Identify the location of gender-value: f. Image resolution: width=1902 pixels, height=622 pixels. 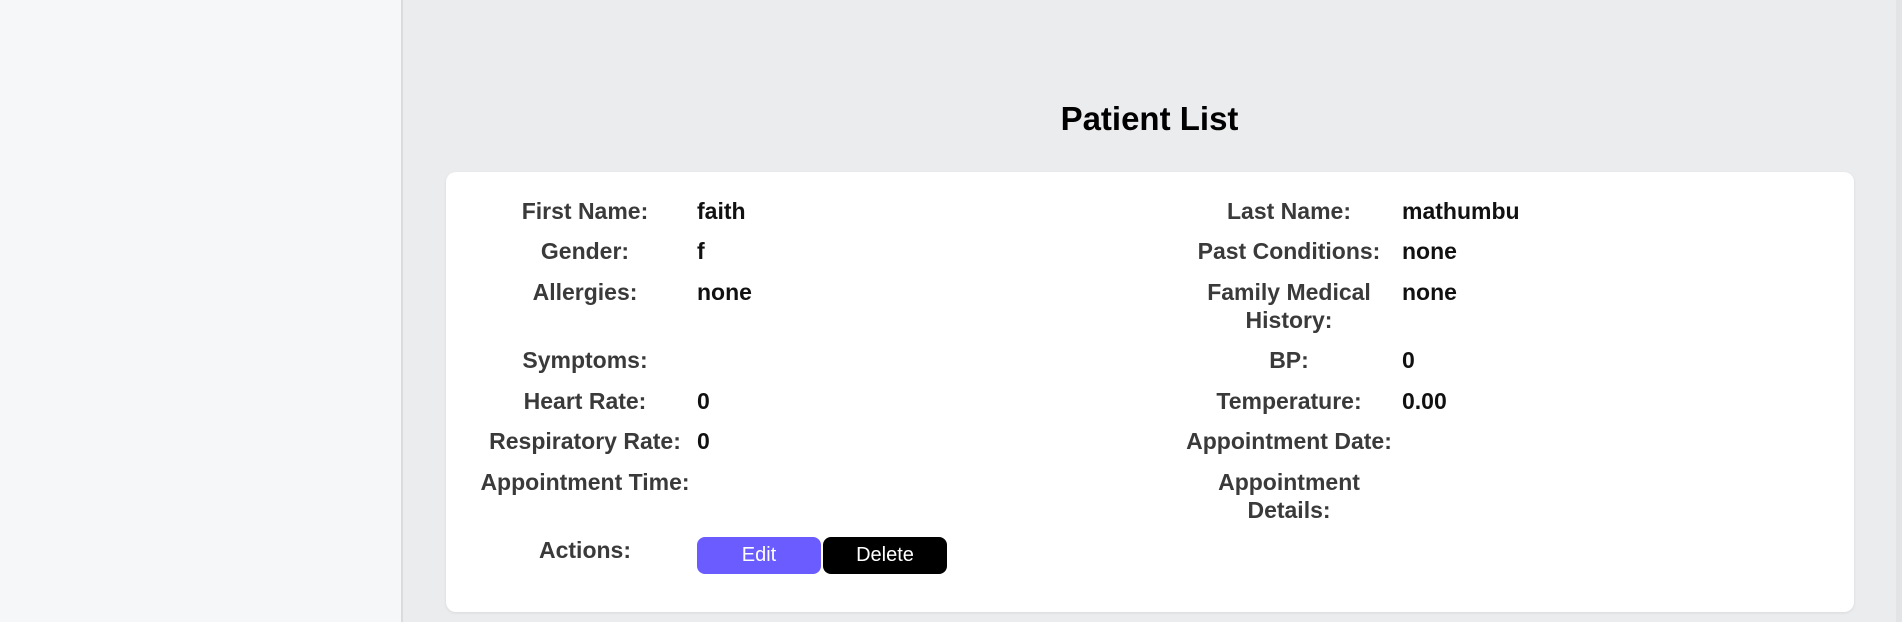
(701, 251).